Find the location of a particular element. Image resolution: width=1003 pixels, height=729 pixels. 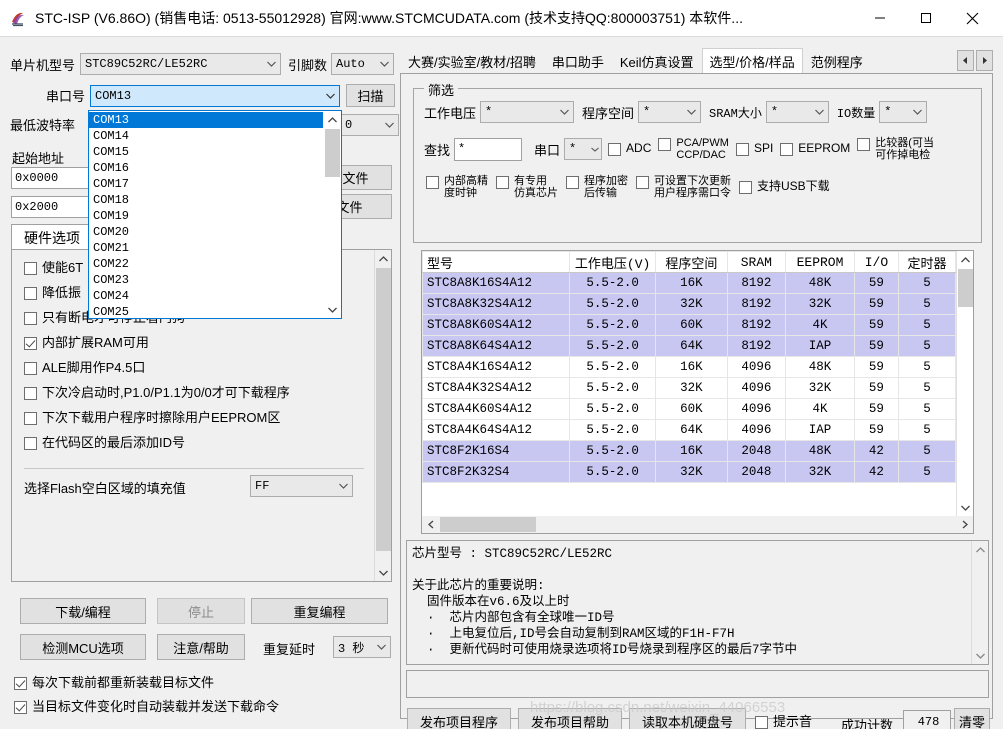

search-input: * is located at coordinates (488, 149).